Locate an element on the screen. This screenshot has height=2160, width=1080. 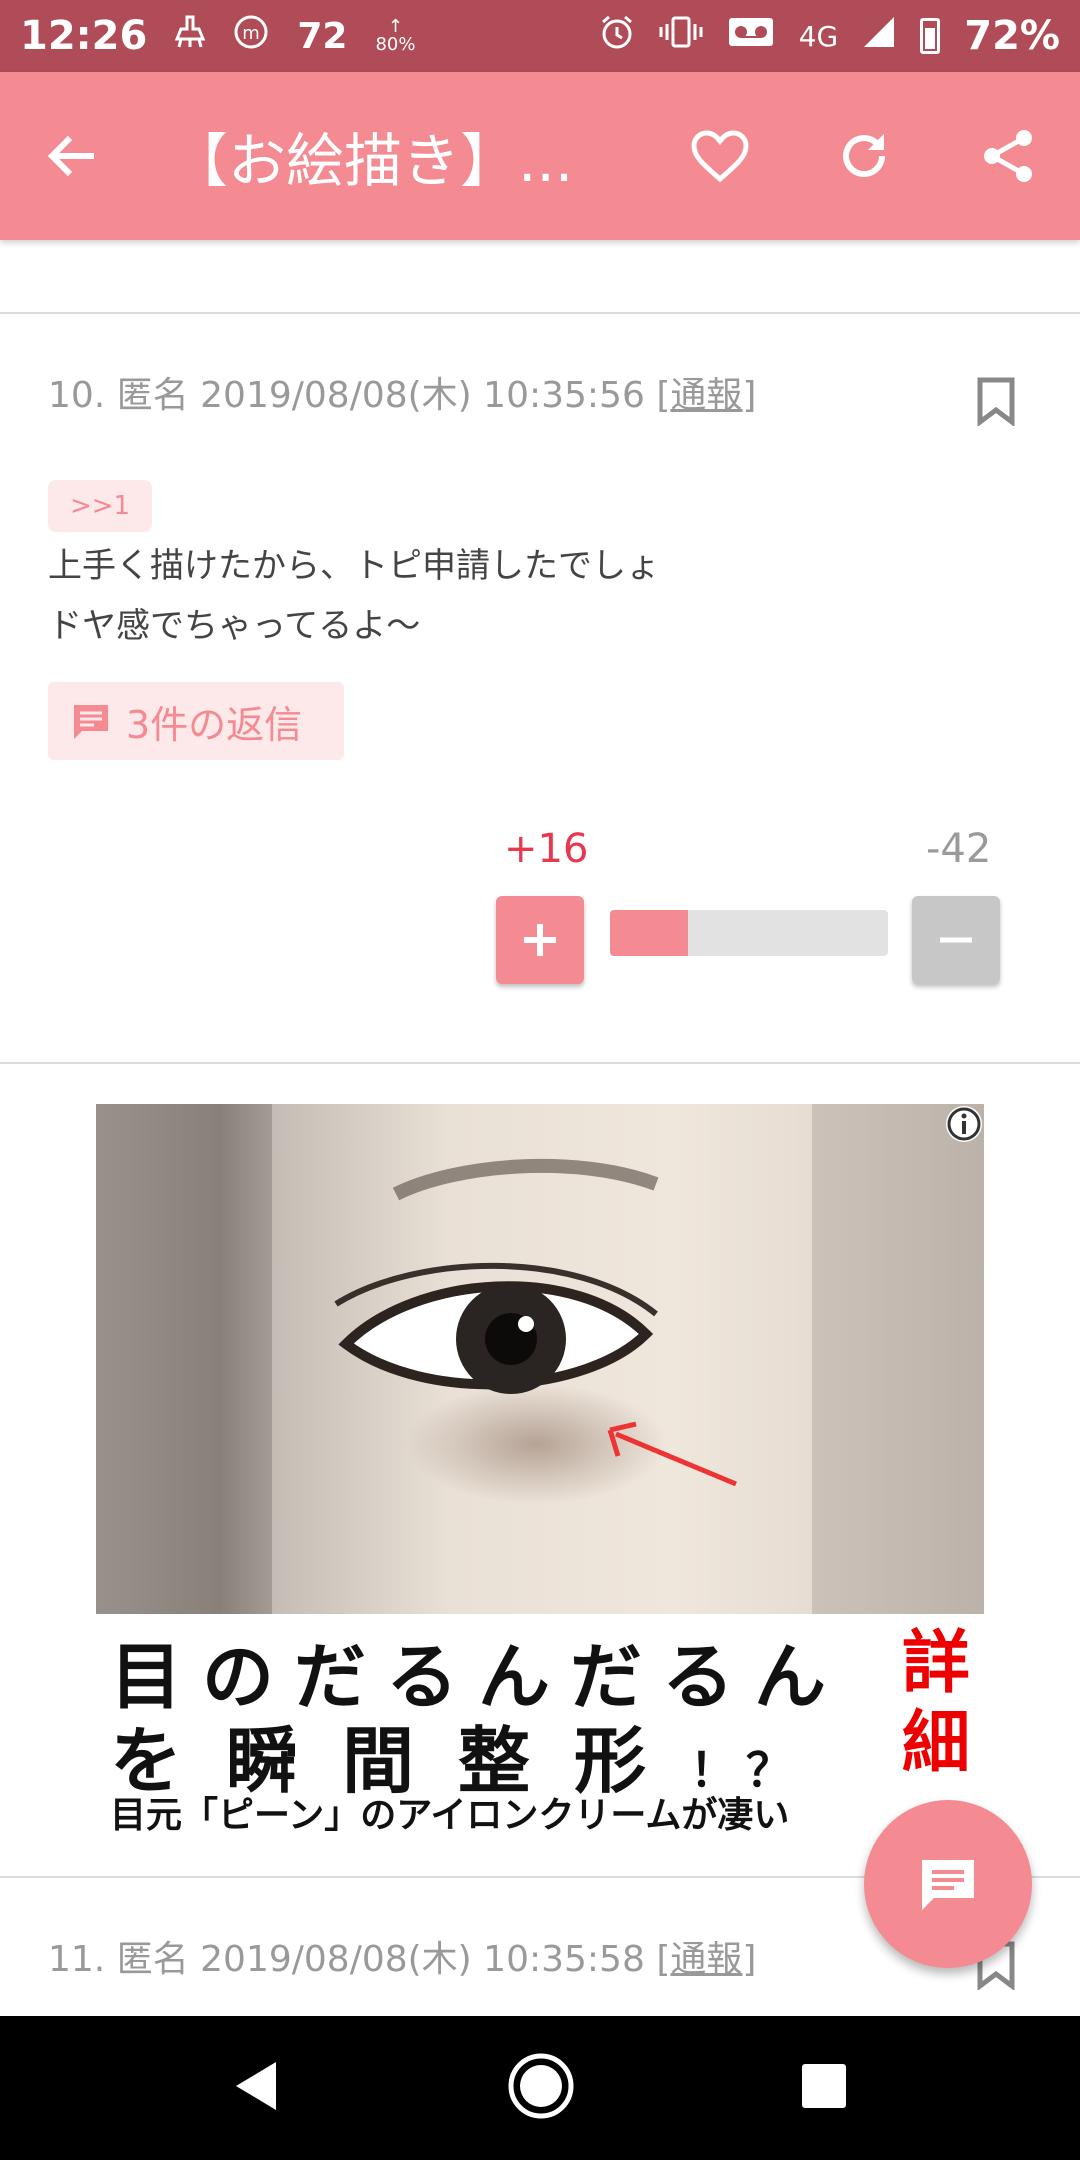
back-button is located at coordinates (72, 156).